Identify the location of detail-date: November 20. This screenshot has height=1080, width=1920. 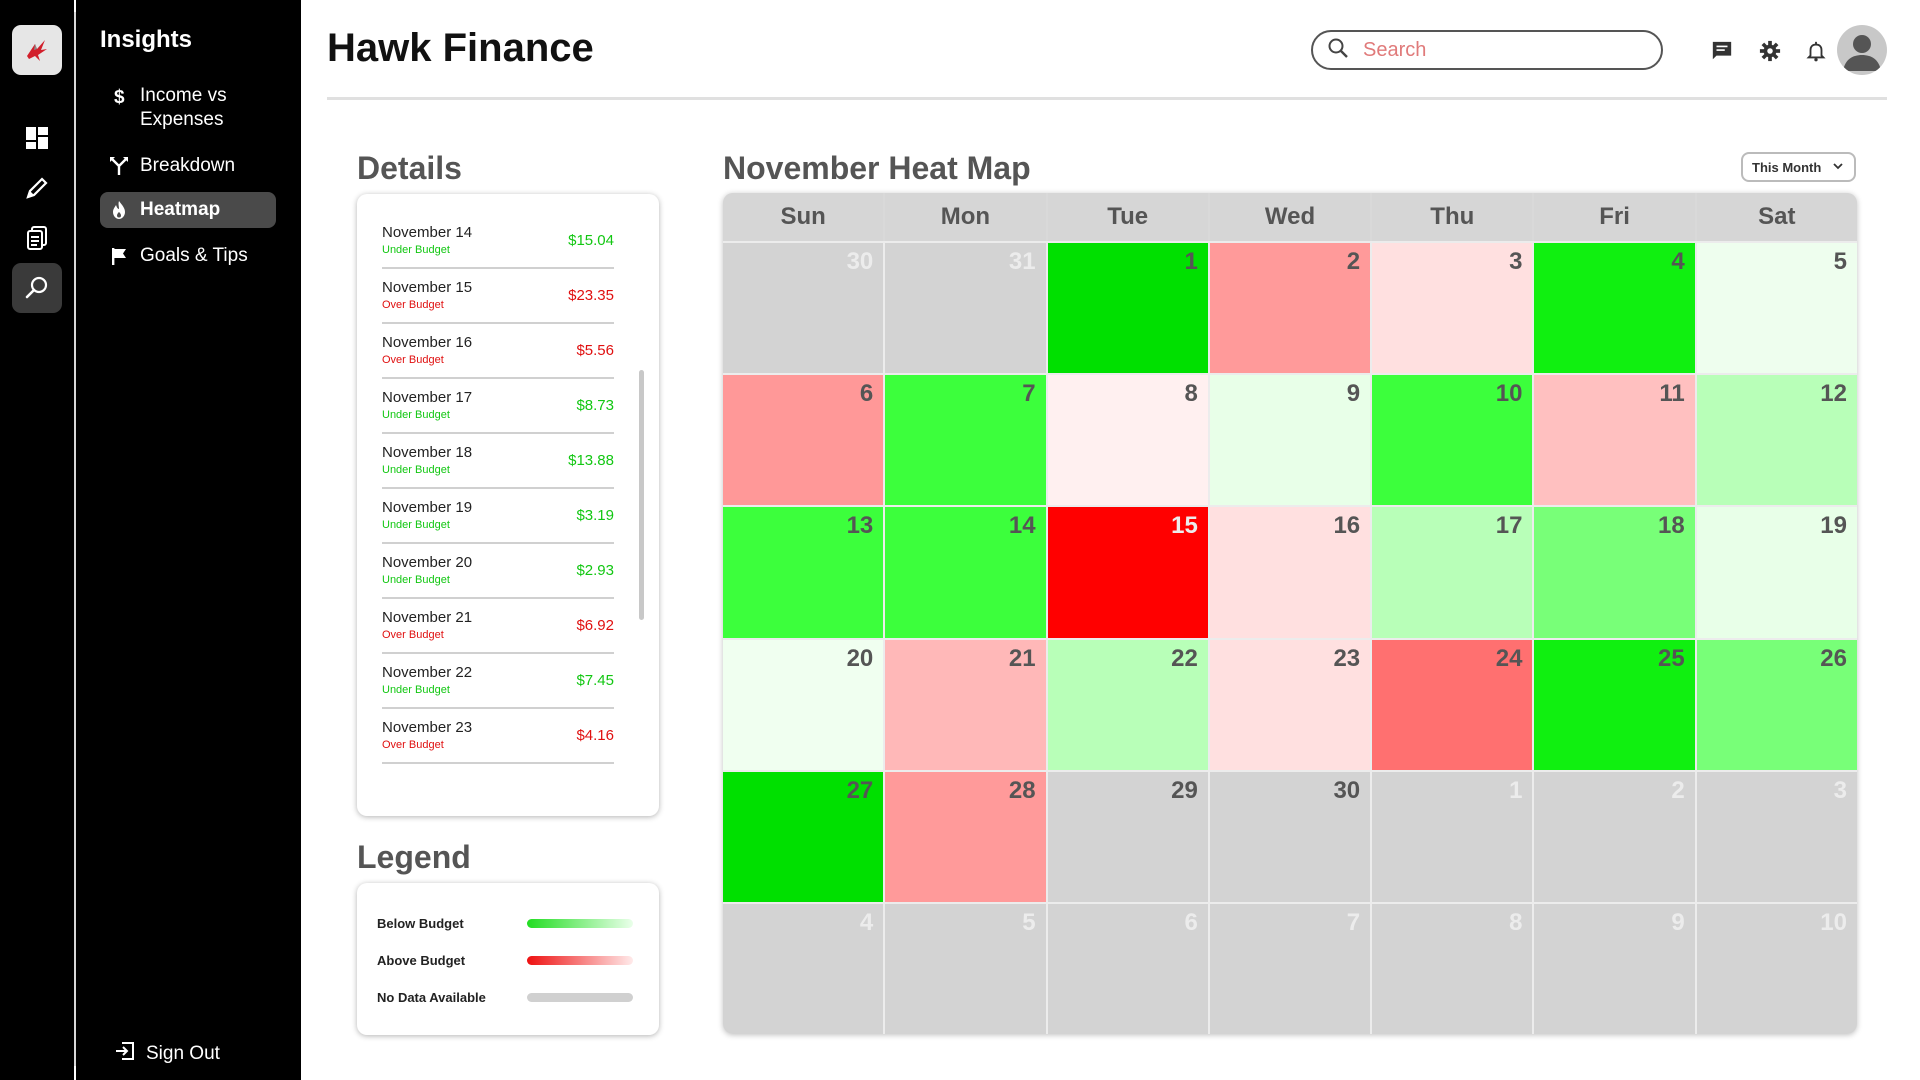
(427, 562).